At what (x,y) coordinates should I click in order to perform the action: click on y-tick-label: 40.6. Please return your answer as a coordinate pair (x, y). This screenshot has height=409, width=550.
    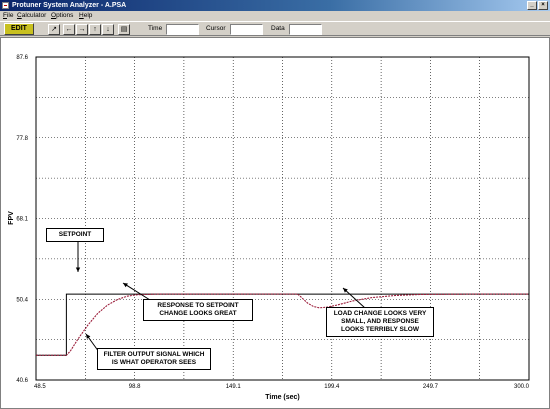
    Looking at the image, I should click on (22, 381).